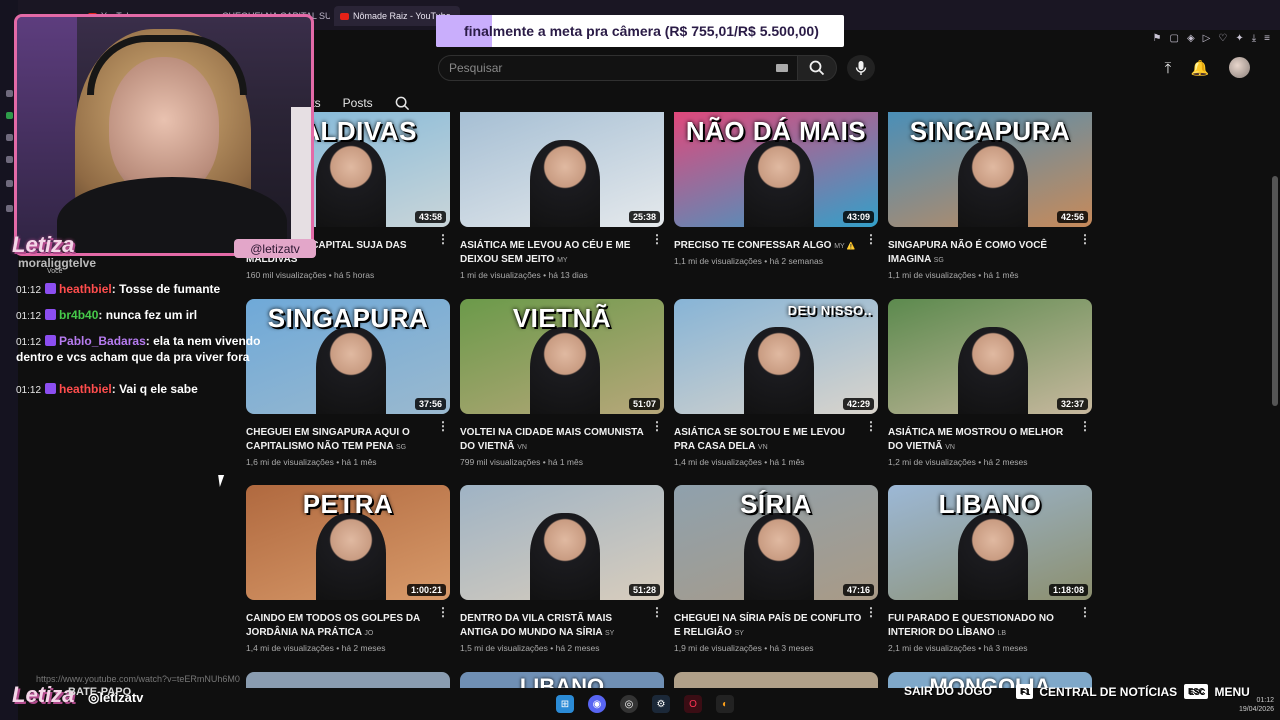 This screenshot has height=720, width=1280. What do you see at coordinates (620, 68) in the screenshot?
I see `search-input: Pesquisar` at bounding box center [620, 68].